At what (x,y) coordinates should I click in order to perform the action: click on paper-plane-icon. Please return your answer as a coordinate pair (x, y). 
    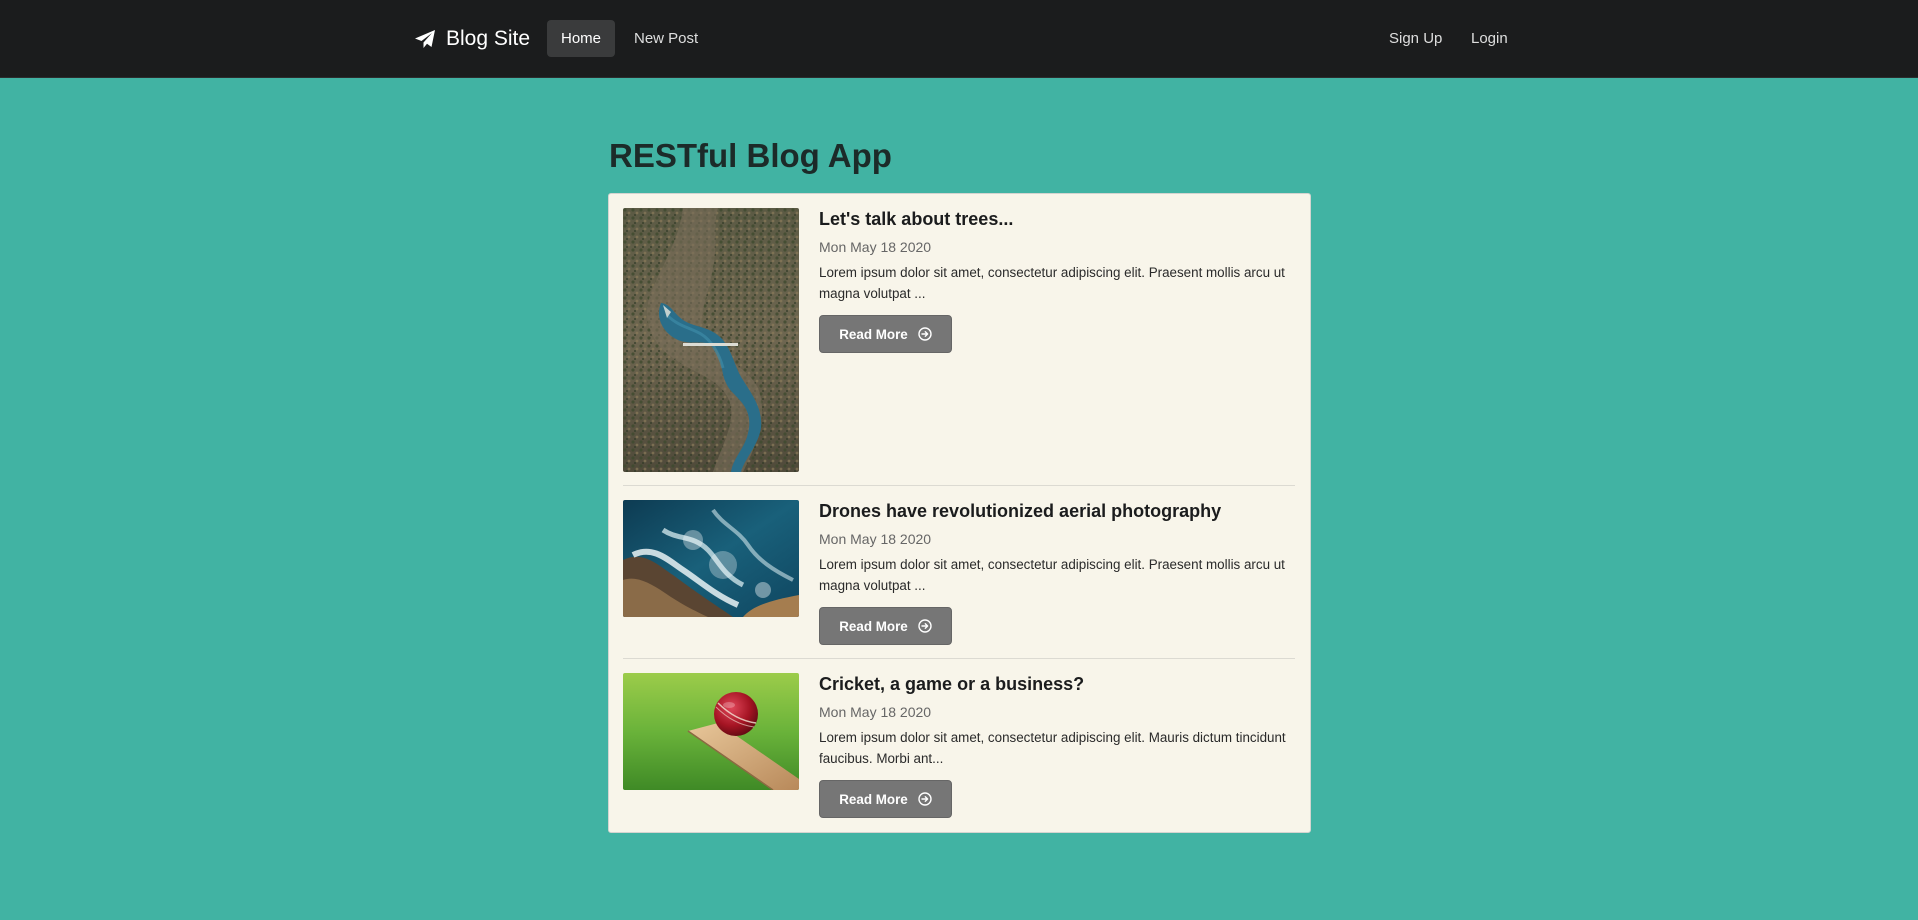
    Looking at the image, I should click on (425, 39).